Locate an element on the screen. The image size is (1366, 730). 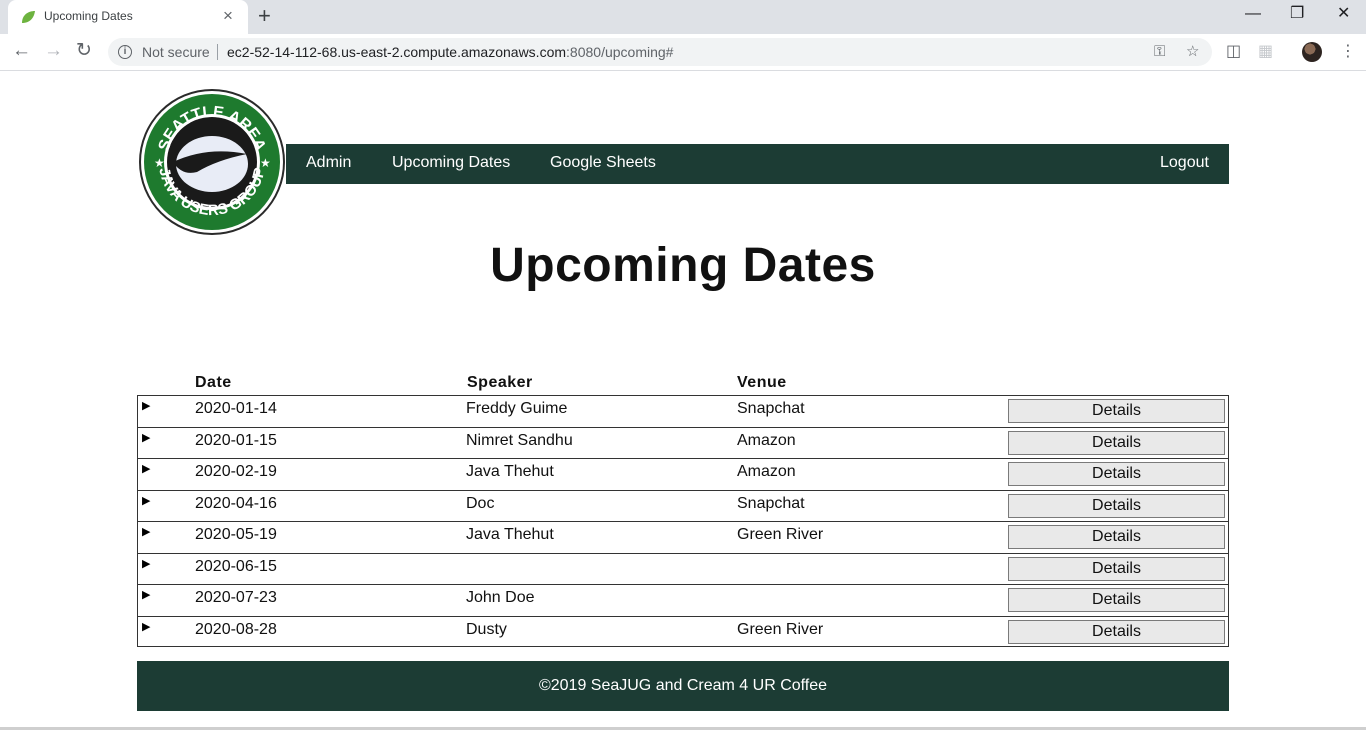
cell-speaker: Freddy Guime is located at coordinates (517, 408).